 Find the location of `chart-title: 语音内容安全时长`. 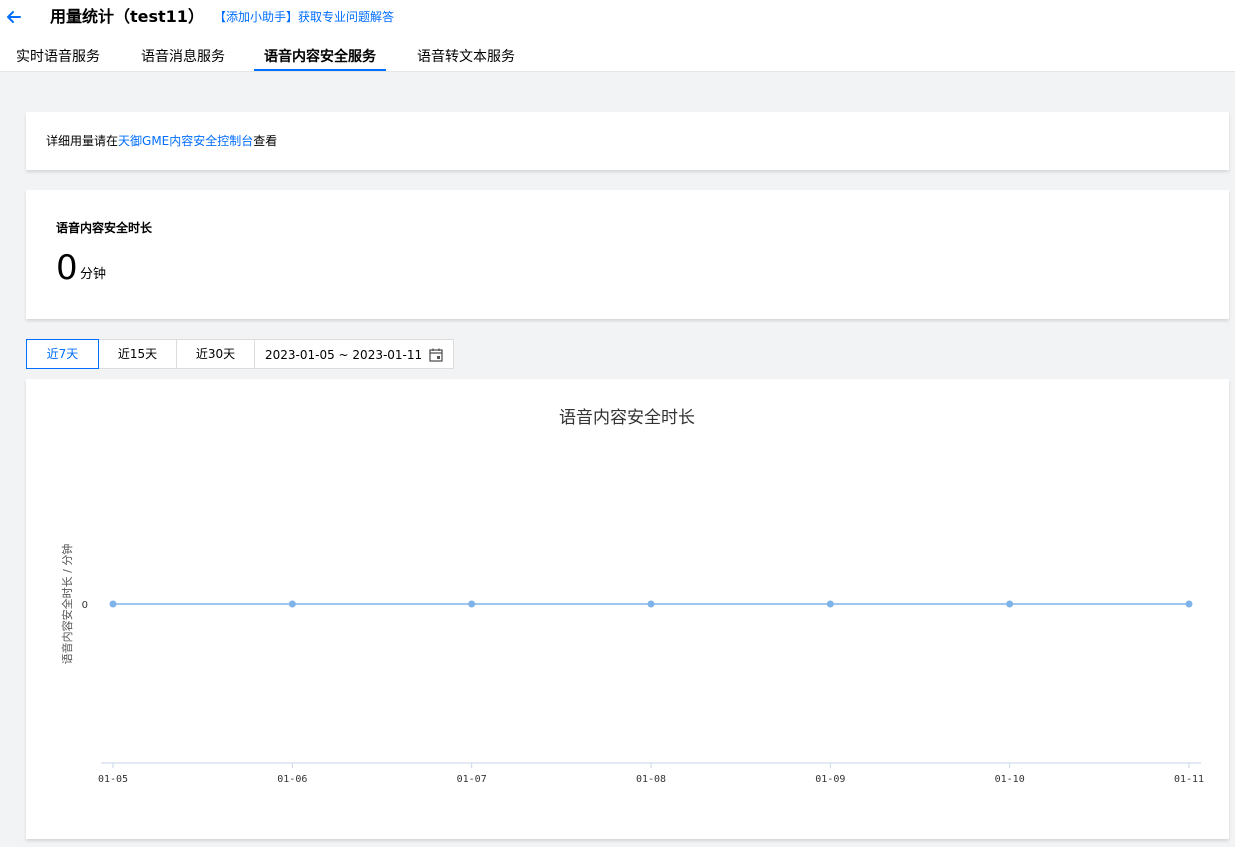

chart-title: 语音内容安全时长 is located at coordinates (627, 418).